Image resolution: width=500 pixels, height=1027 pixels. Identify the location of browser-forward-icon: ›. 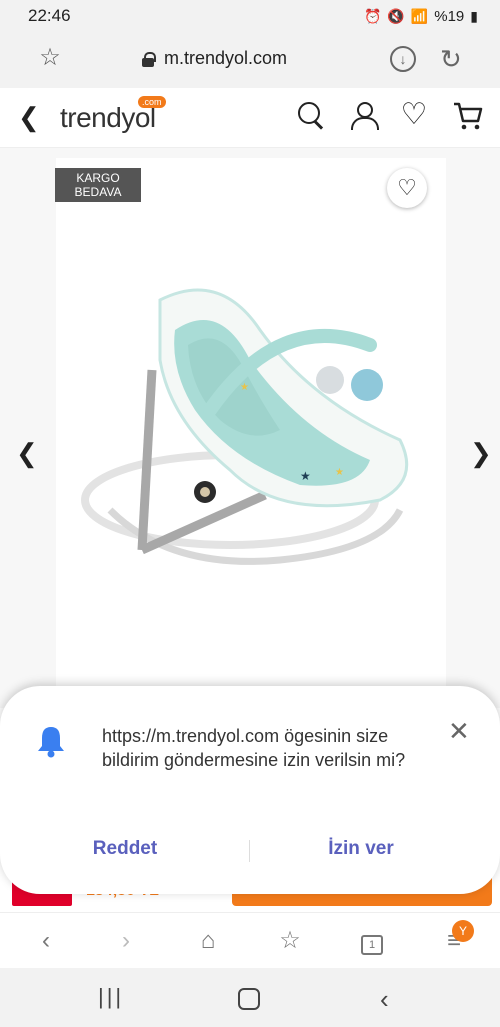
(126, 941).